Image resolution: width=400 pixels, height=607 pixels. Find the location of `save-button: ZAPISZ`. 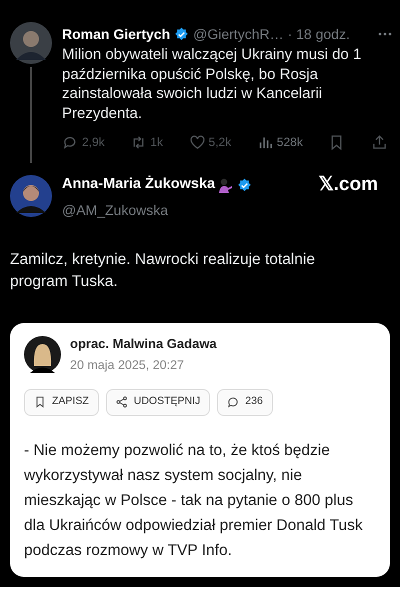

save-button: ZAPISZ is located at coordinates (61, 402).